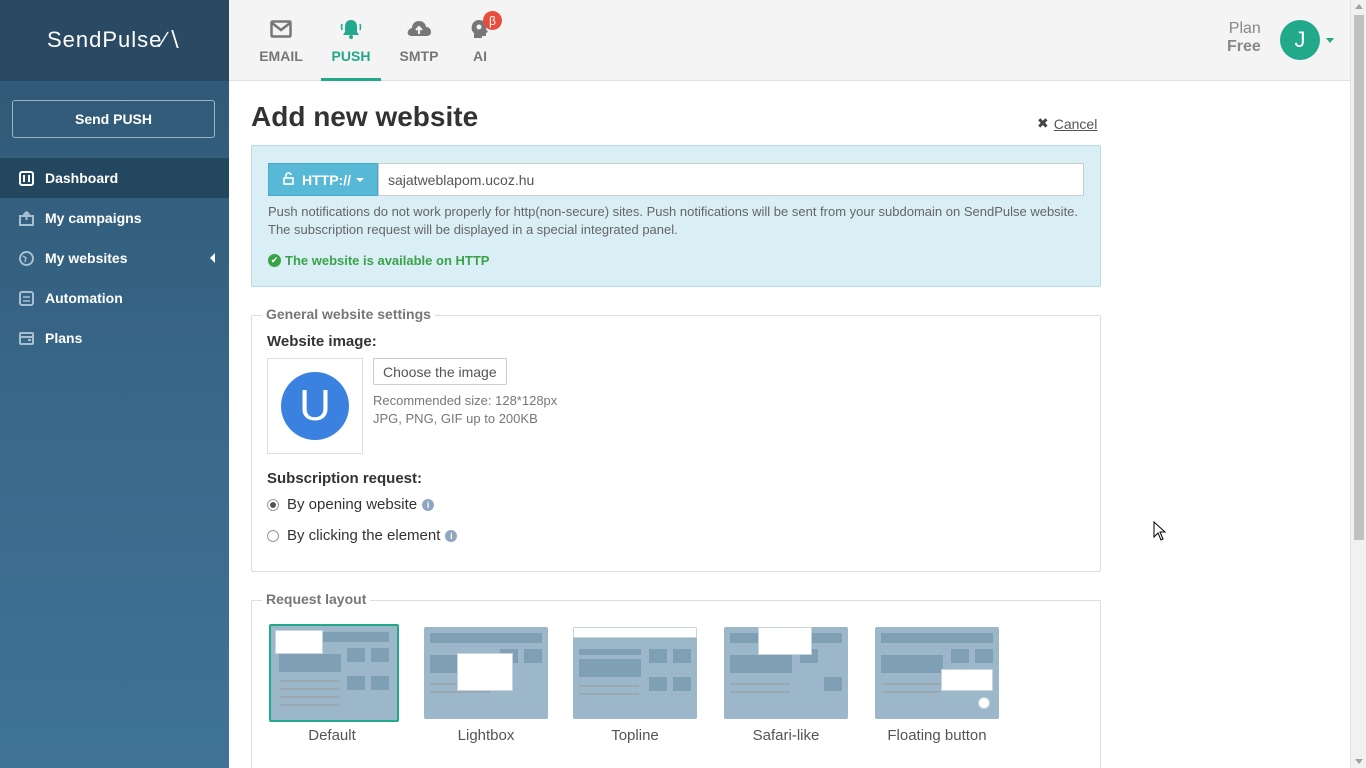 The height and width of the screenshot is (768, 1366). I want to click on protocol-dropdown: HTTP://, so click(323, 179).